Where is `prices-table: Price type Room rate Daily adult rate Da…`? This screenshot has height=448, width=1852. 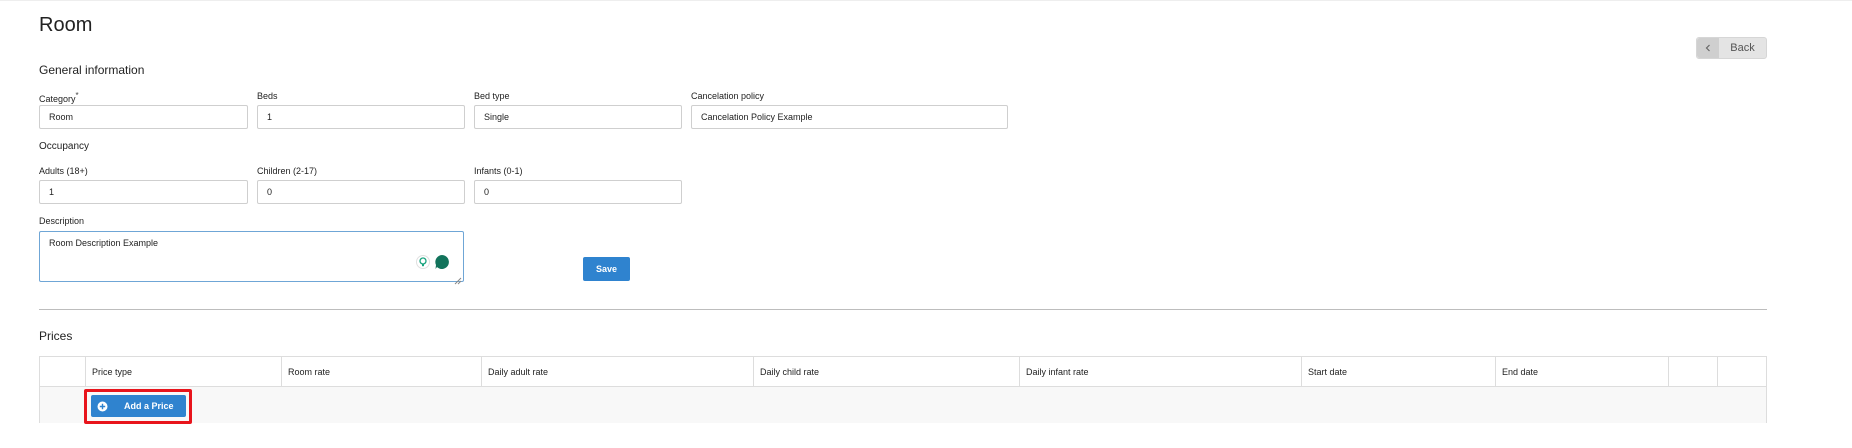 prices-table: Price type Room rate Daily adult rate Da… is located at coordinates (903, 389).